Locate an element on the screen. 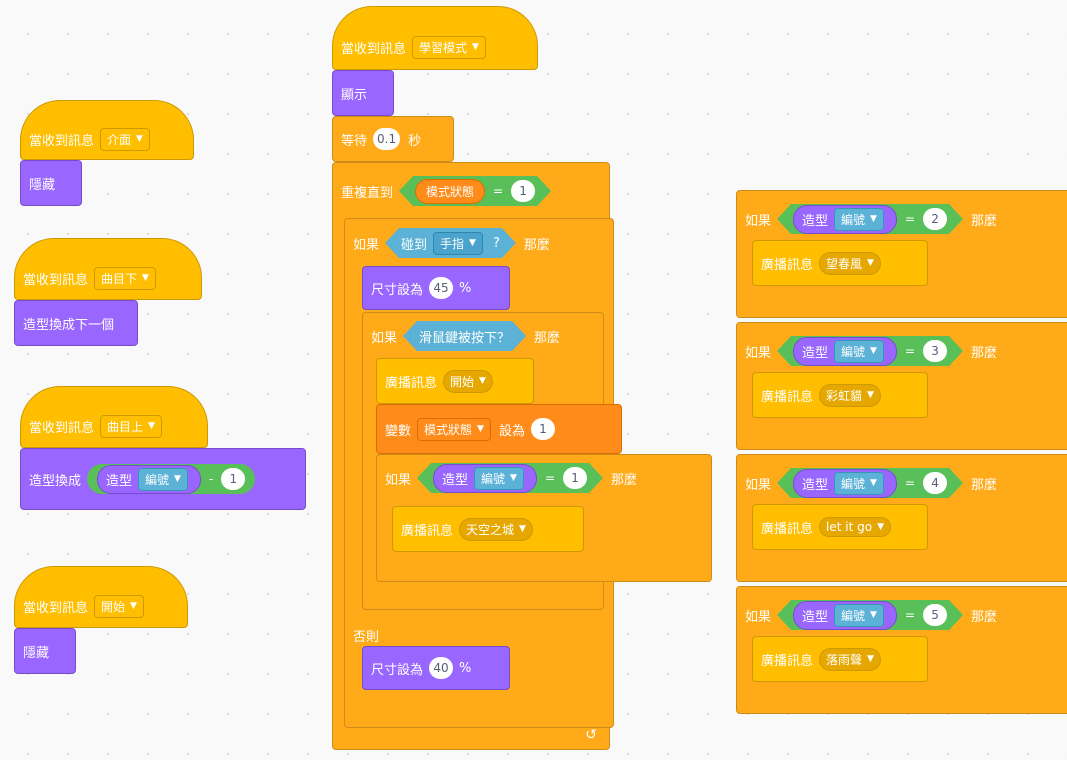 This screenshot has width=1067, height=760. wait-block: 等待 0.1 秒 is located at coordinates (393, 139).